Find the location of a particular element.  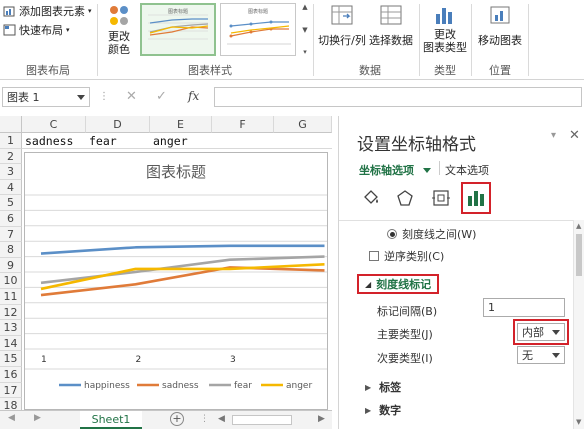

row-header-15: 15 is located at coordinates (11, 359).